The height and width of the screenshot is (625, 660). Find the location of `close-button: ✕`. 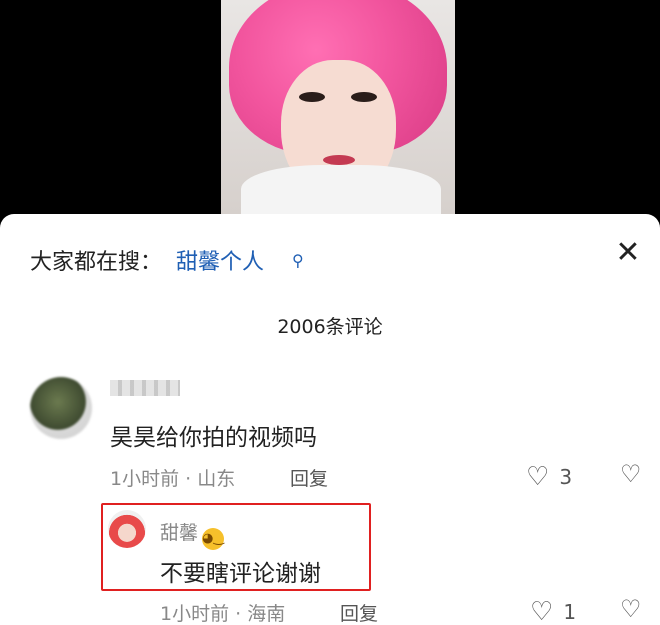

close-button: ✕ is located at coordinates (628, 253).